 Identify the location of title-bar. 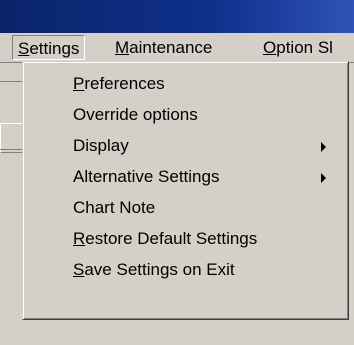
(177, 16).